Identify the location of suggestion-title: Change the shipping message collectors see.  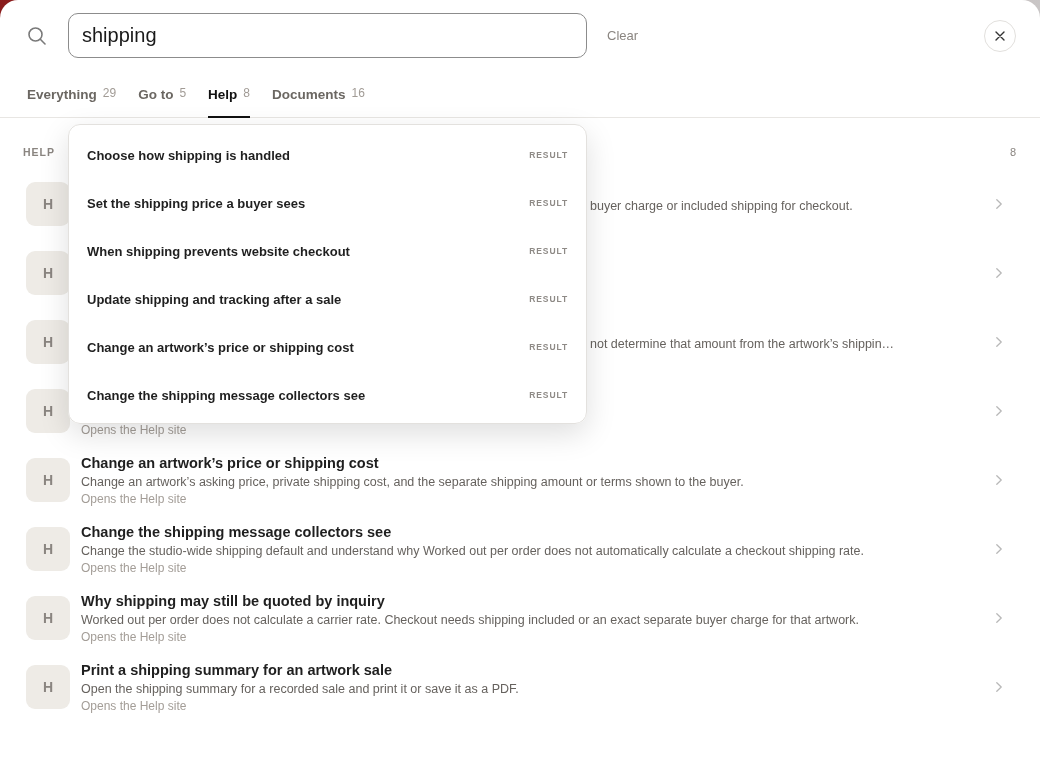
(226, 395).